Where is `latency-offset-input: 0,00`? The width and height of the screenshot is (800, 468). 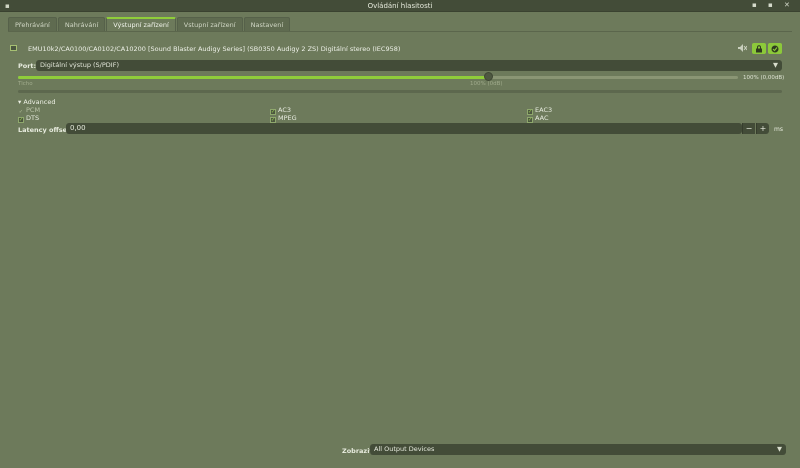
latency-offset-input: 0,00 is located at coordinates (404, 128).